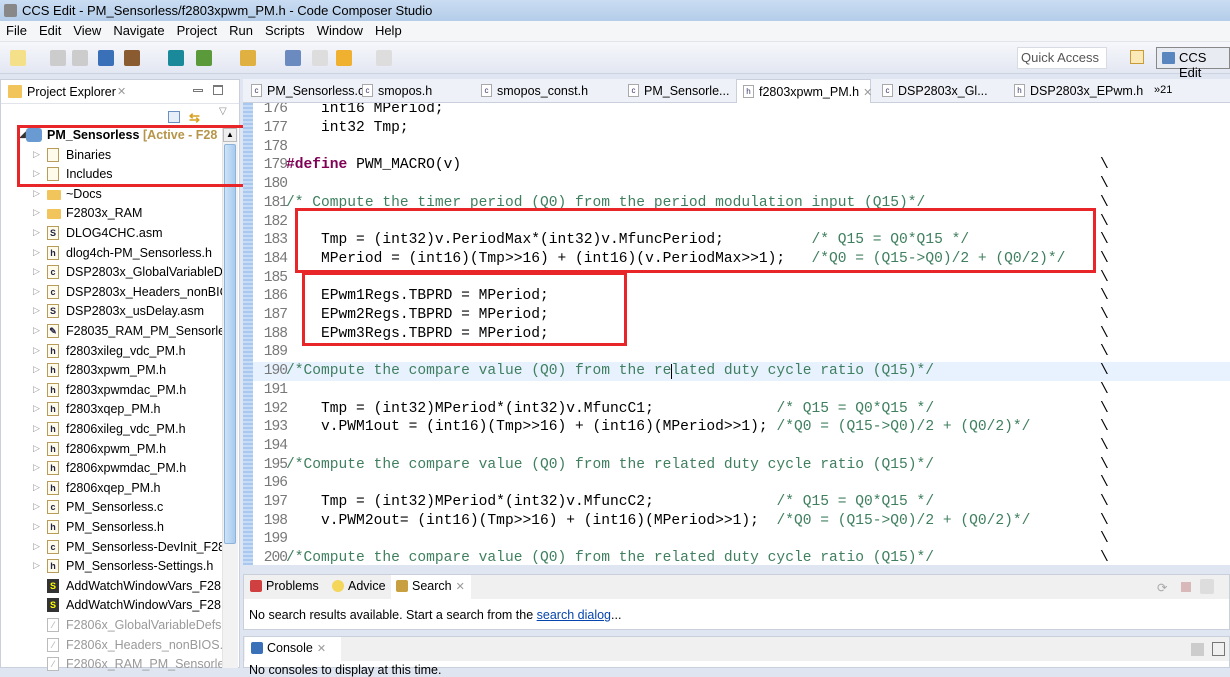 The height and width of the screenshot is (677, 1230). Describe the element at coordinates (80, 58) in the screenshot. I see `save-all-icon` at that location.